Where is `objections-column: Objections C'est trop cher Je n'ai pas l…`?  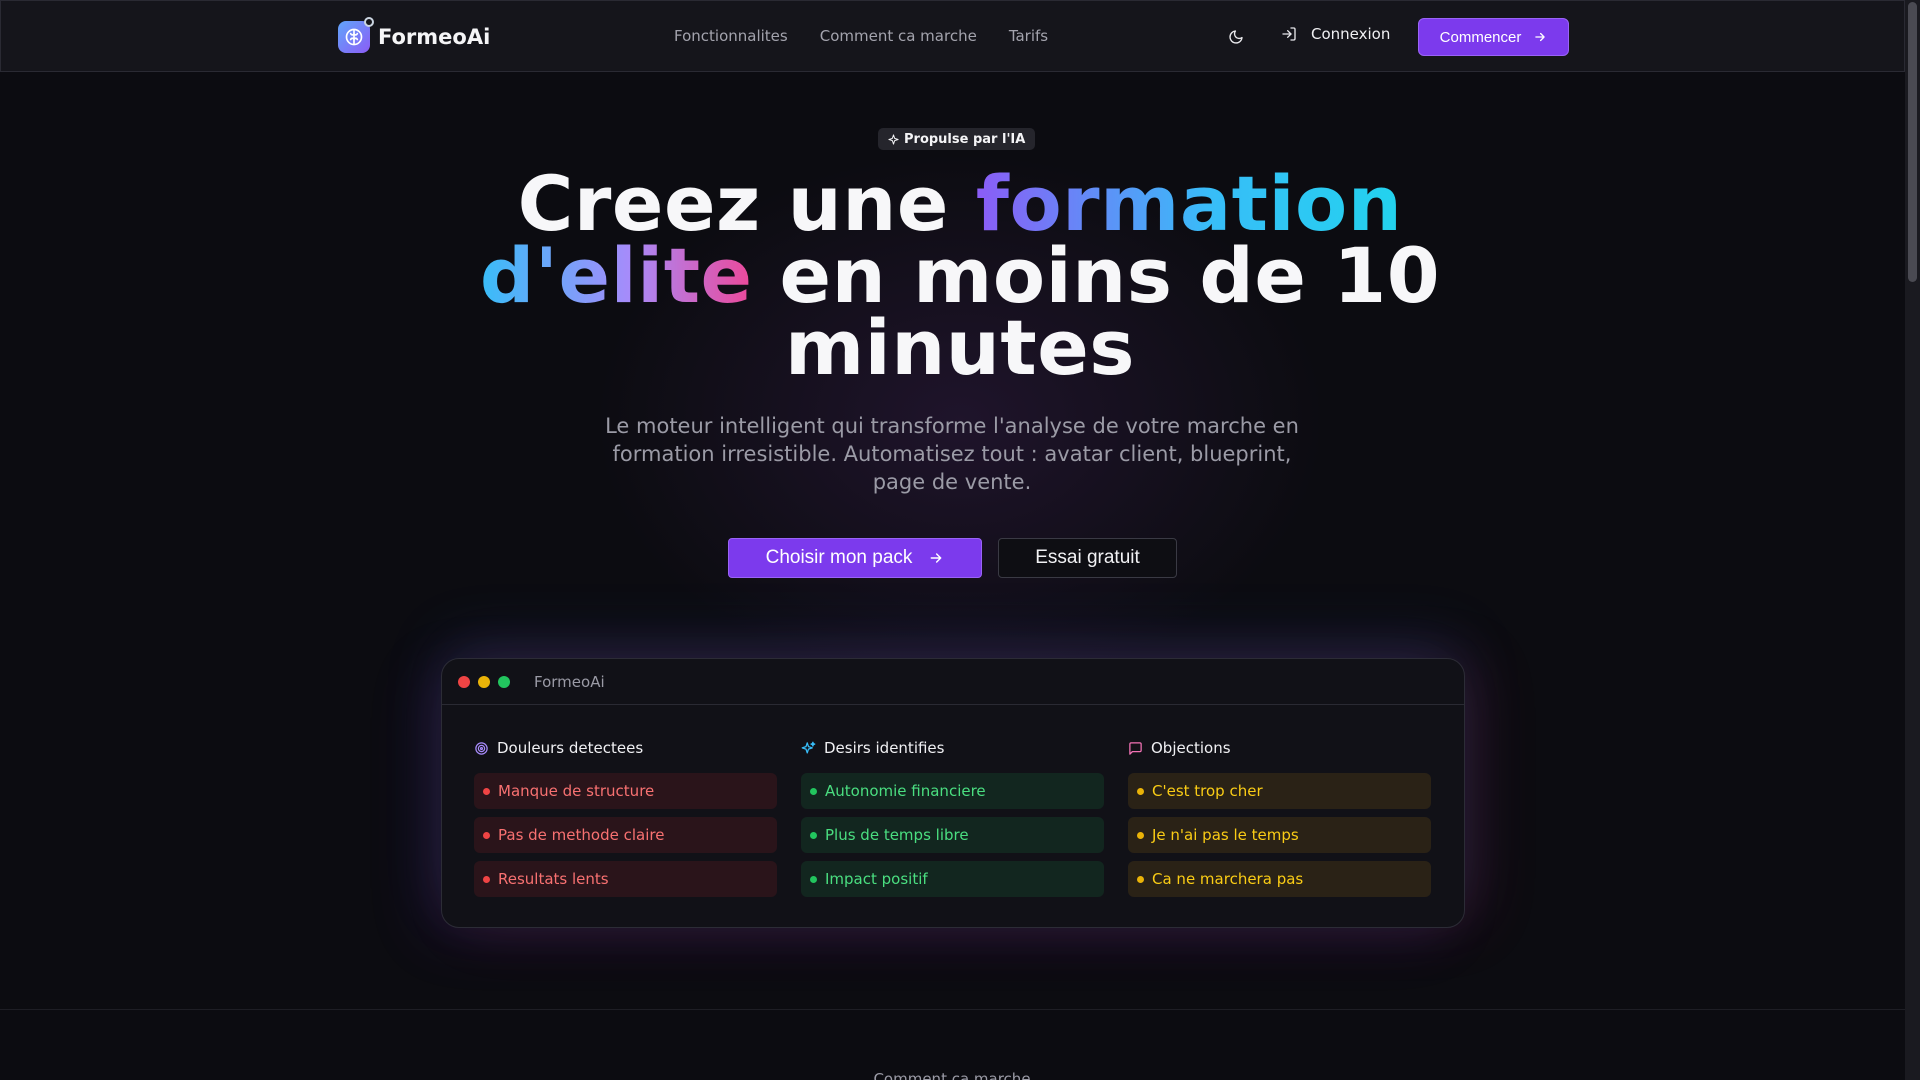
objections-column: Objections C'est trop cher Je n'ai pas l… is located at coordinates (1279, 821).